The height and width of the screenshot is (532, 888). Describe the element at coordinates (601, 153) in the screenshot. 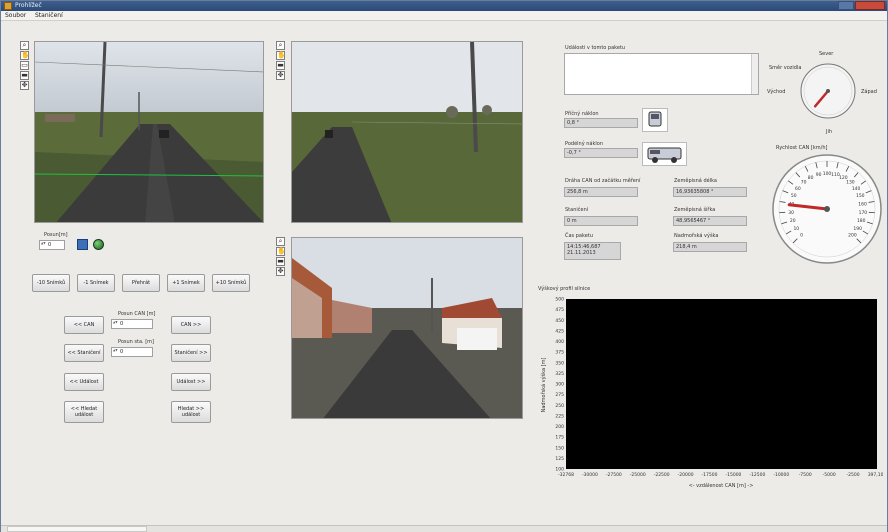

I see `podelny-value: -0,7 °` at that location.